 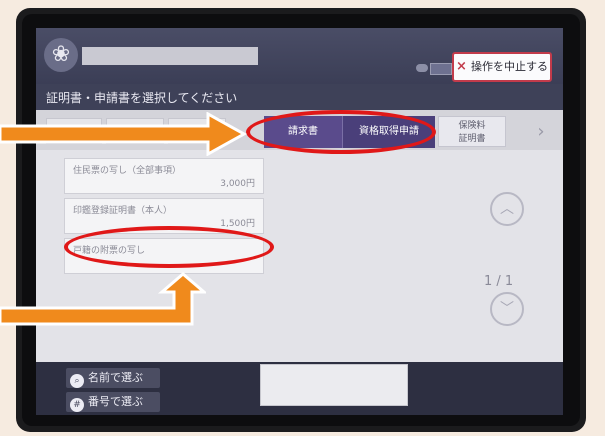 What do you see at coordinates (77, 405) in the screenshot?
I see `number-icon: #` at bounding box center [77, 405].